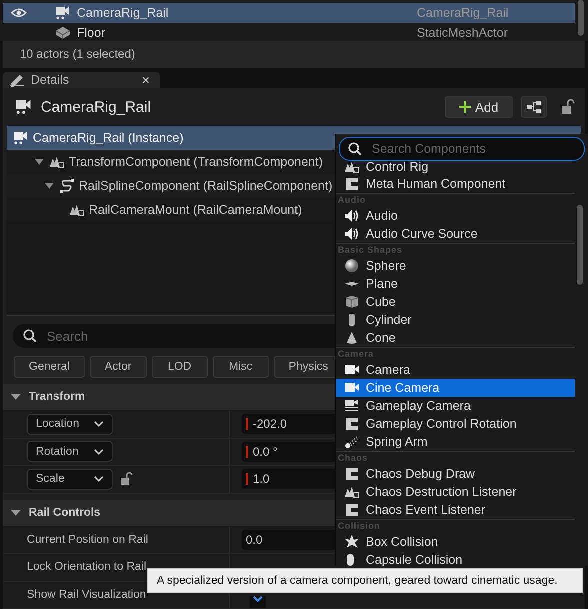 The height and width of the screenshot is (609, 588). I want to click on component-name: RailSplineComponent (RailSplineComponent), so click(206, 186).